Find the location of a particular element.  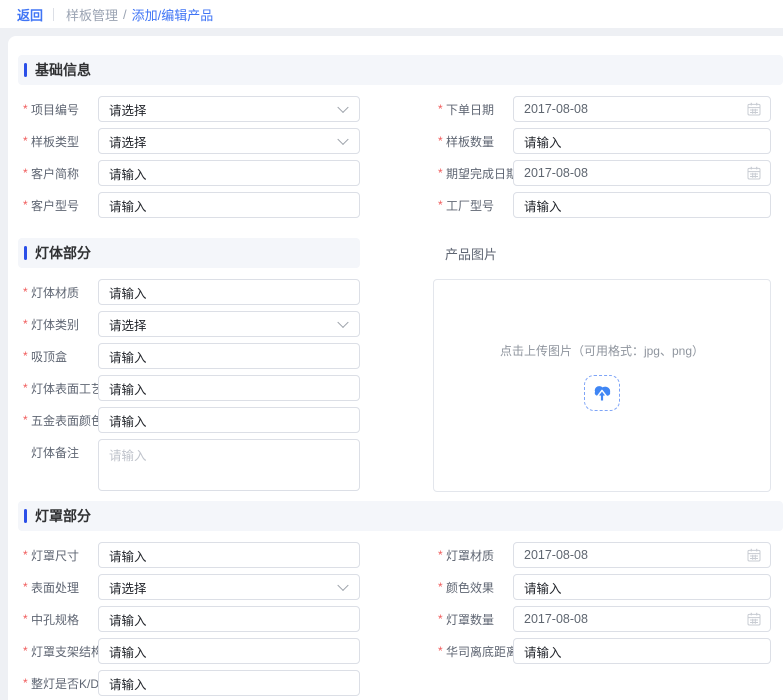

breadcrumb-parent: 样板管理 is located at coordinates (92, 14).